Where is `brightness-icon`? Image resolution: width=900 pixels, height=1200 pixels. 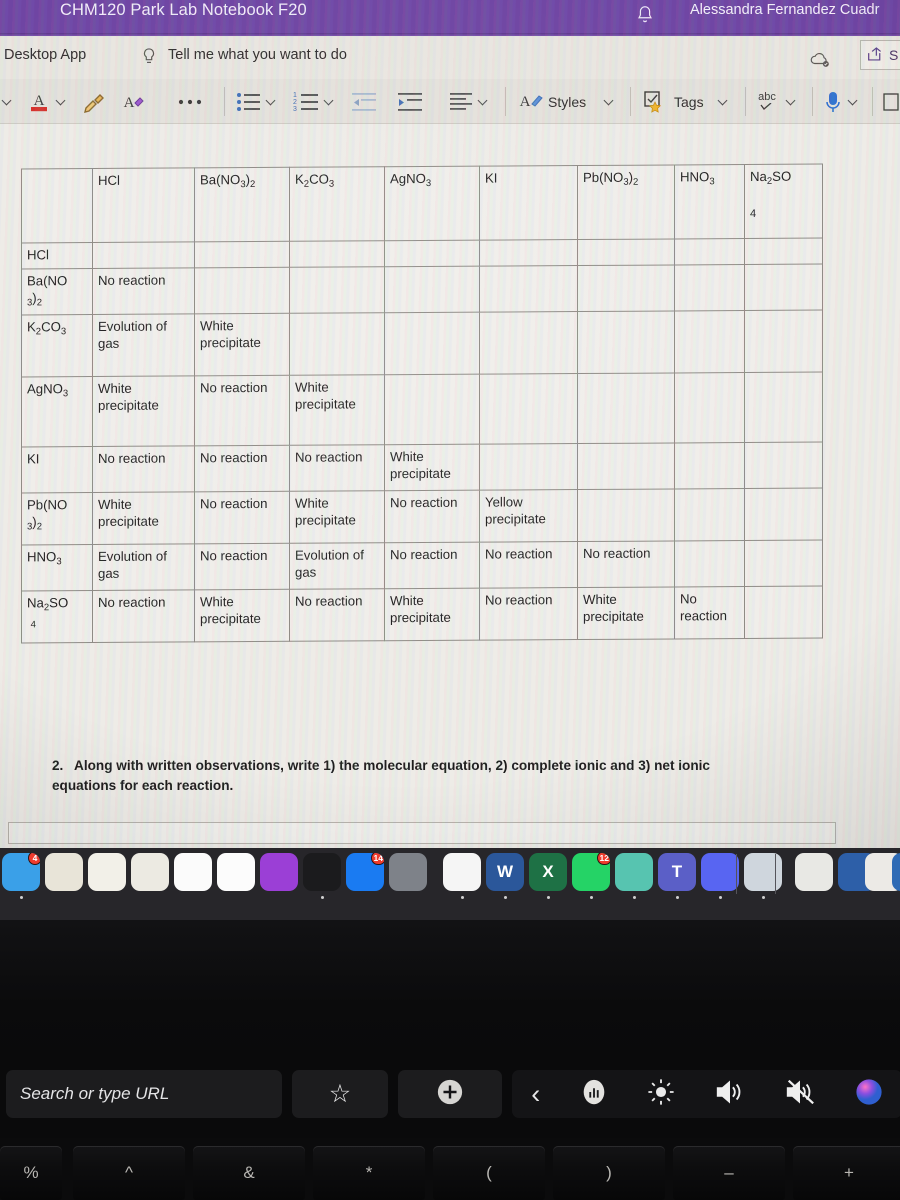
brightness-icon is located at coordinates (661, 1094).